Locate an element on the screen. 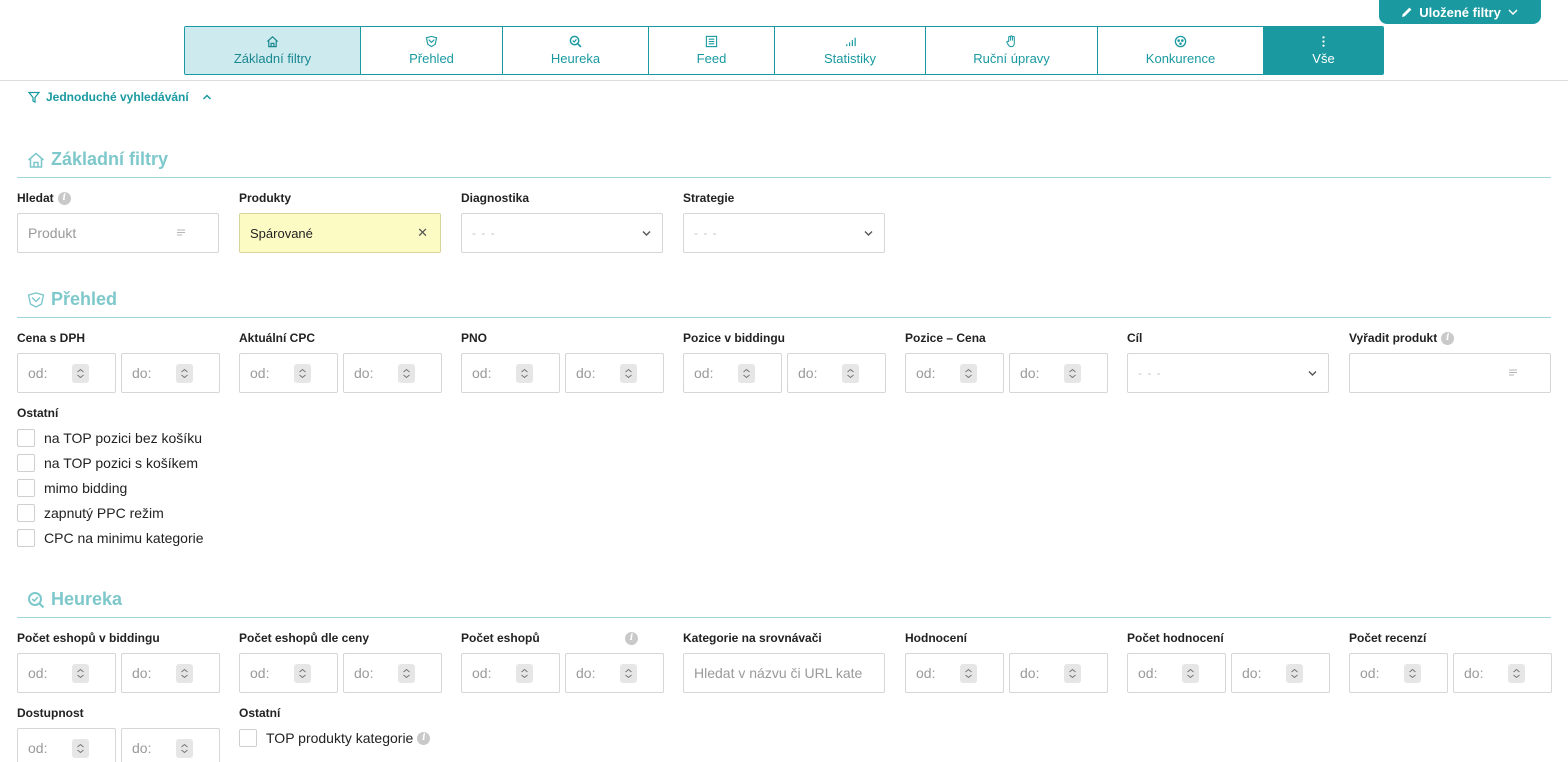 The width and height of the screenshot is (1568, 762). tab-all: Vše is located at coordinates (1323, 50).